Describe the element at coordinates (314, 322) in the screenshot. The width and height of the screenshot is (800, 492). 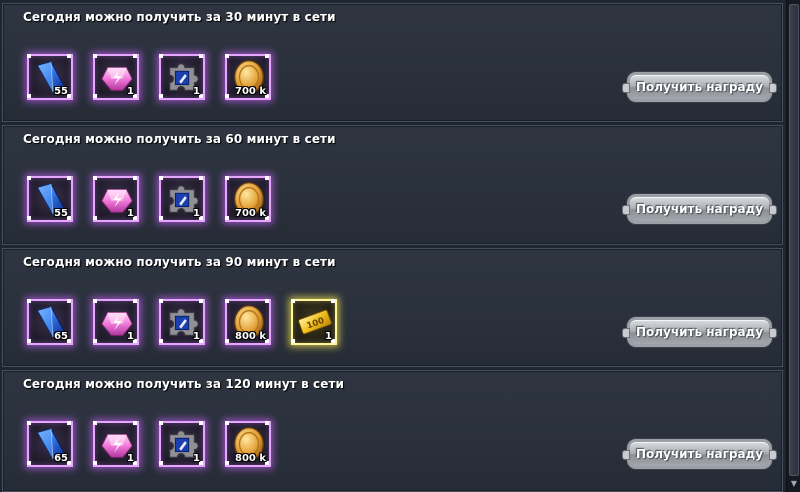
I see `reward-item-slot: 100 1` at that location.